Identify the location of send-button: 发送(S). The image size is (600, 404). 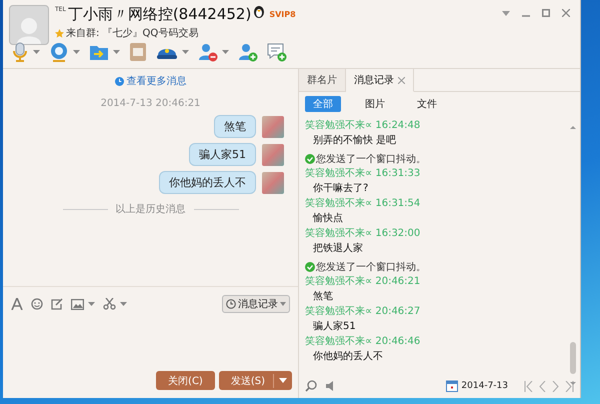
(255, 380).